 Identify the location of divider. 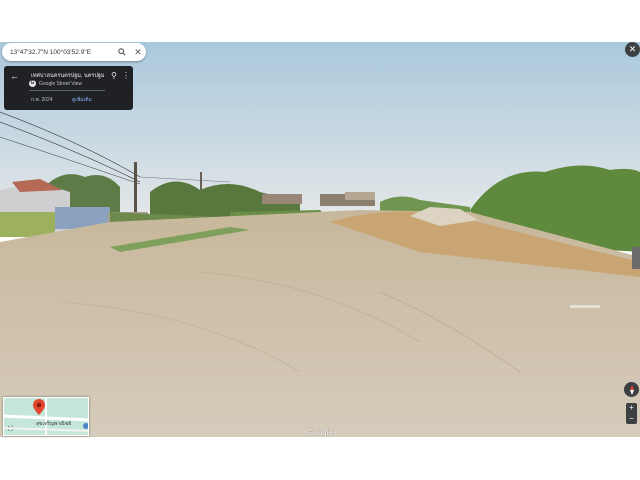
(67, 90).